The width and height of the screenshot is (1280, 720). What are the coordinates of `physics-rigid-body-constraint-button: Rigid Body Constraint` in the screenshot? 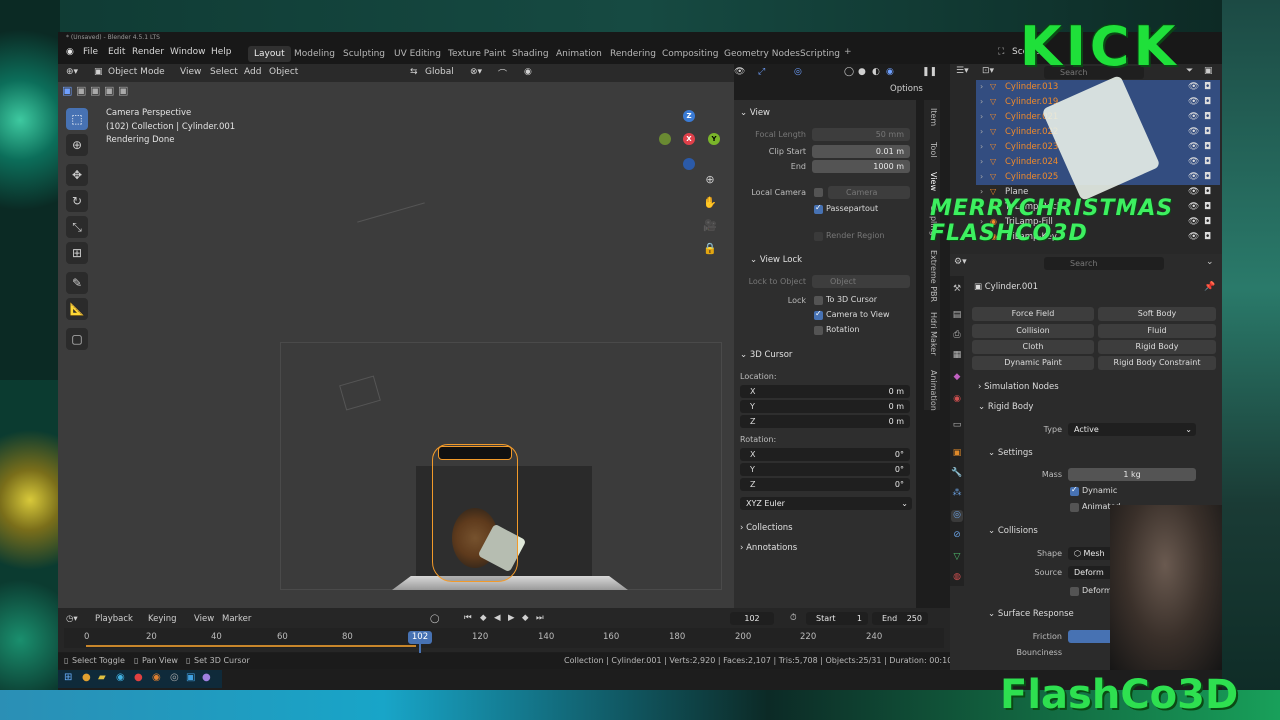 It's located at (1157, 363).